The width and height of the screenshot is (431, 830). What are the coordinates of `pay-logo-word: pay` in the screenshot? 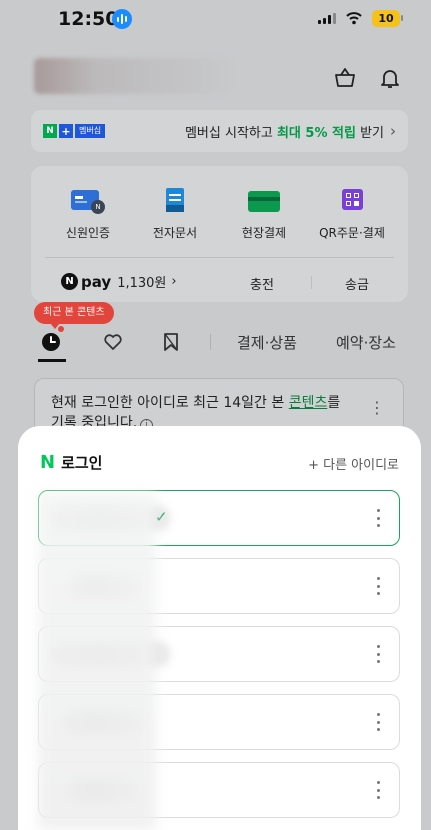 It's located at (96, 281).